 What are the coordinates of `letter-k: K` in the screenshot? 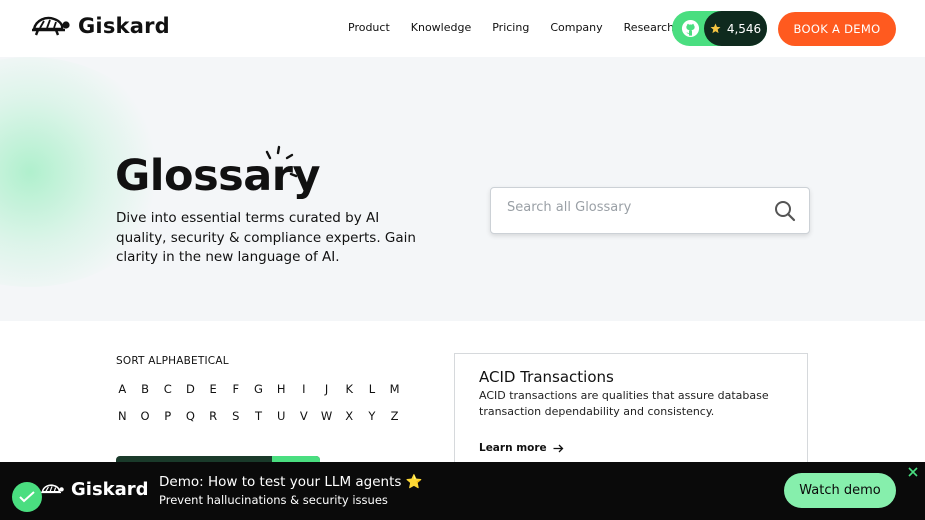 It's located at (349, 389).